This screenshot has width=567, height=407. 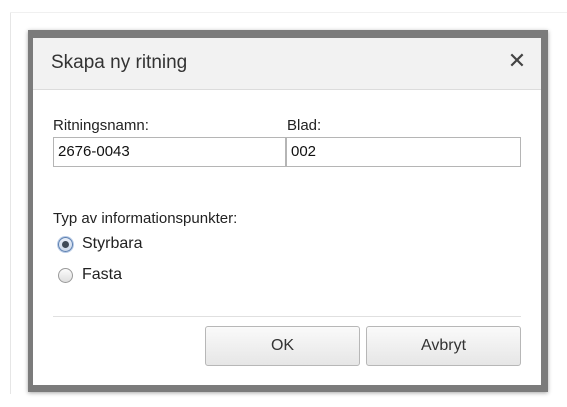 I want to click on sheet-input: 002, so click(x=403, y=152).